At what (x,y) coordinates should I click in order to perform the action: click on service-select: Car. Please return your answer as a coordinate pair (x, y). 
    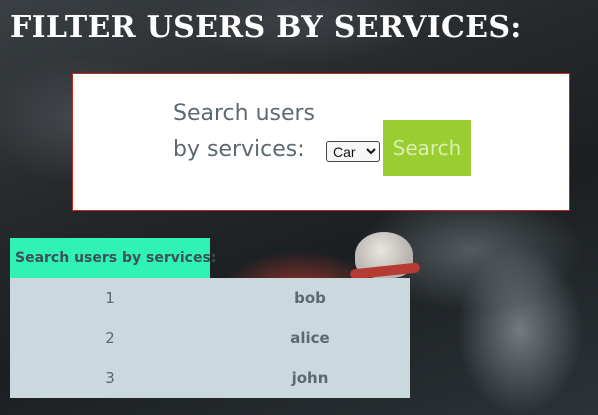
    Looking at the image, I should click on (353, 151).